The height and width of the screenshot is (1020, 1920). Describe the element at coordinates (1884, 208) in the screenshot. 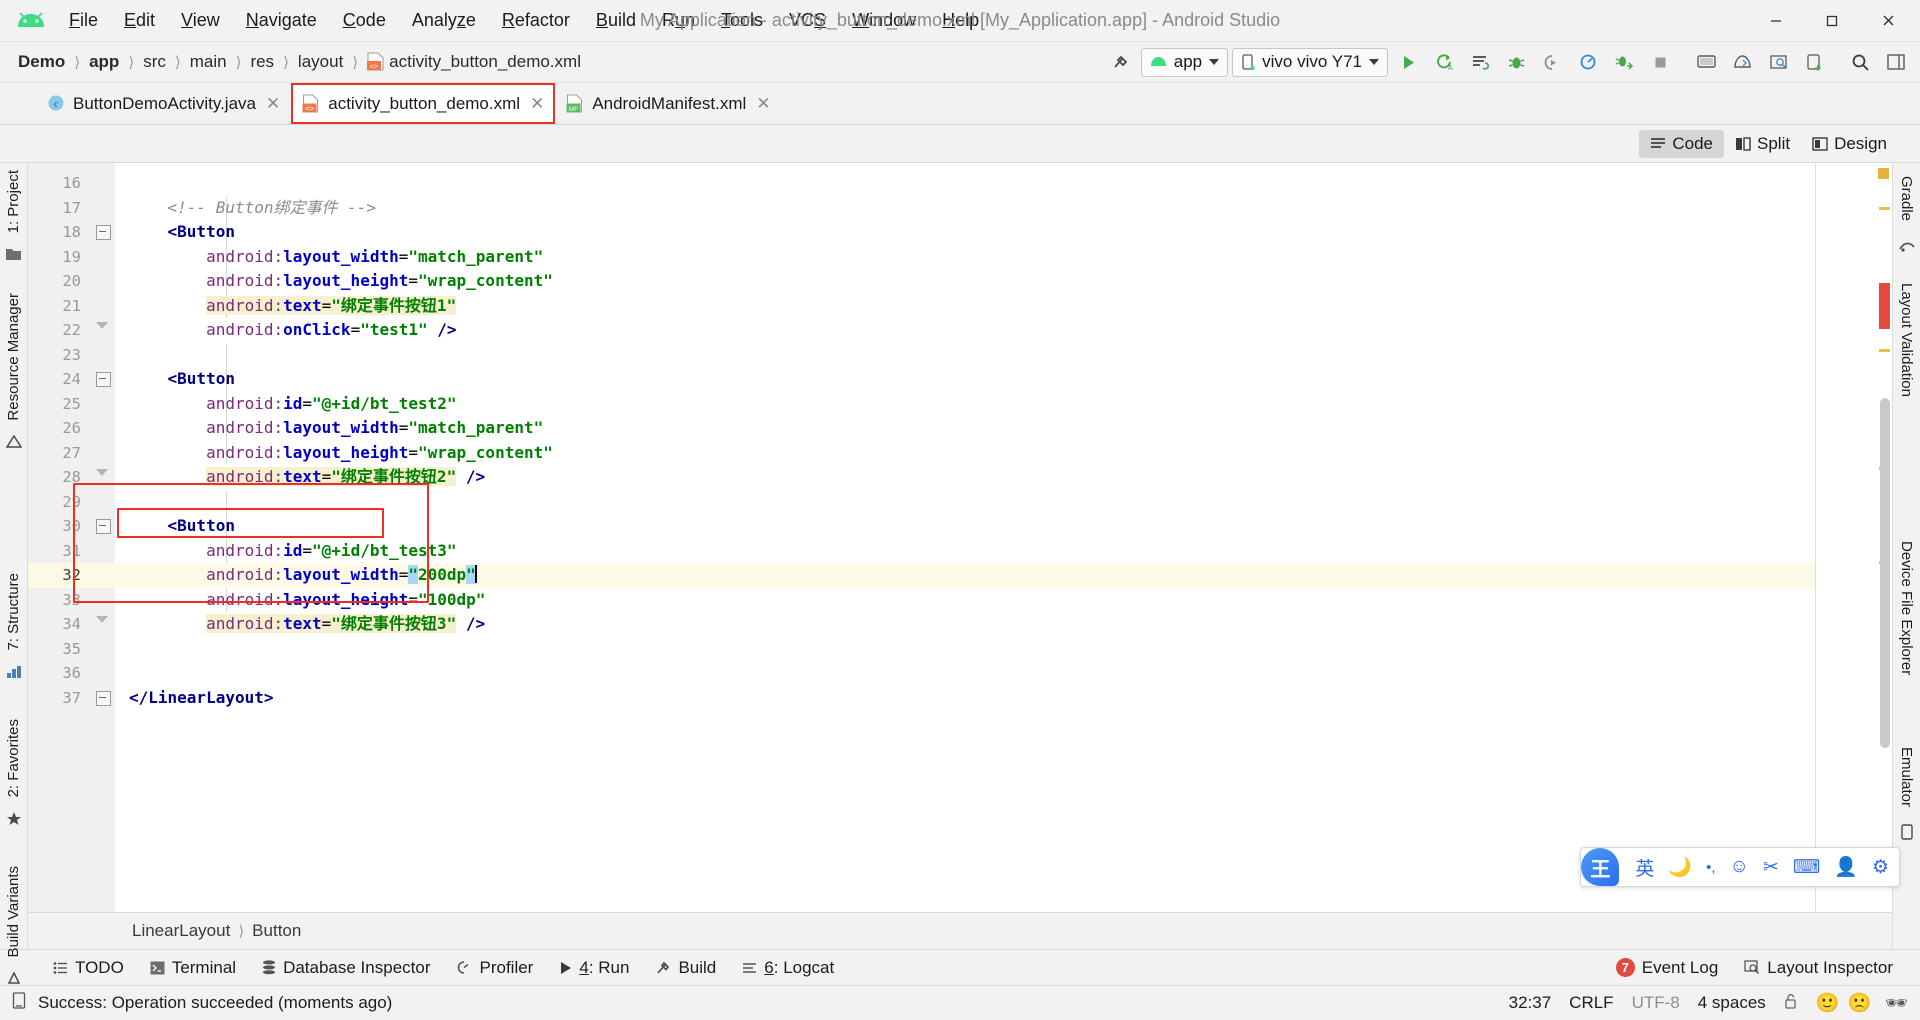

I see `marker-warning` at that location.